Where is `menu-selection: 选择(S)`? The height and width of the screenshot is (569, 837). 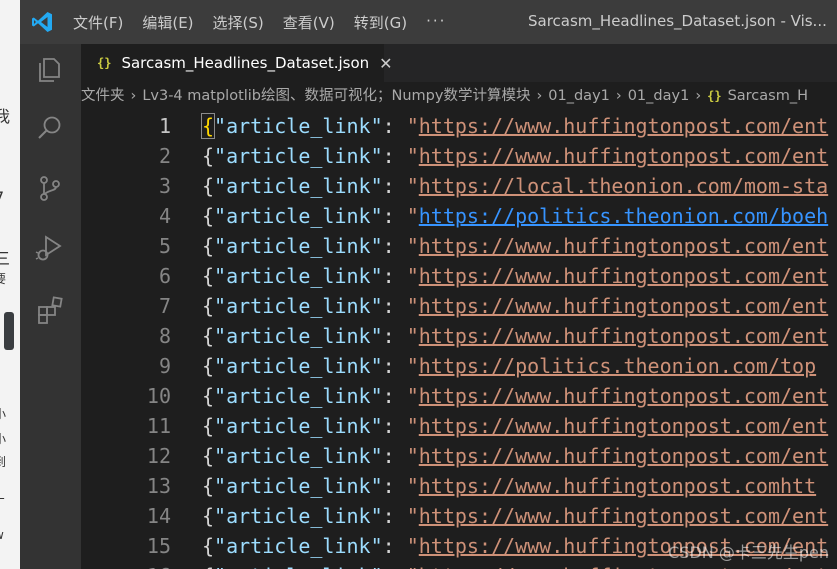
menu-selection: 选择(S) is located at coordinates (238, 22).